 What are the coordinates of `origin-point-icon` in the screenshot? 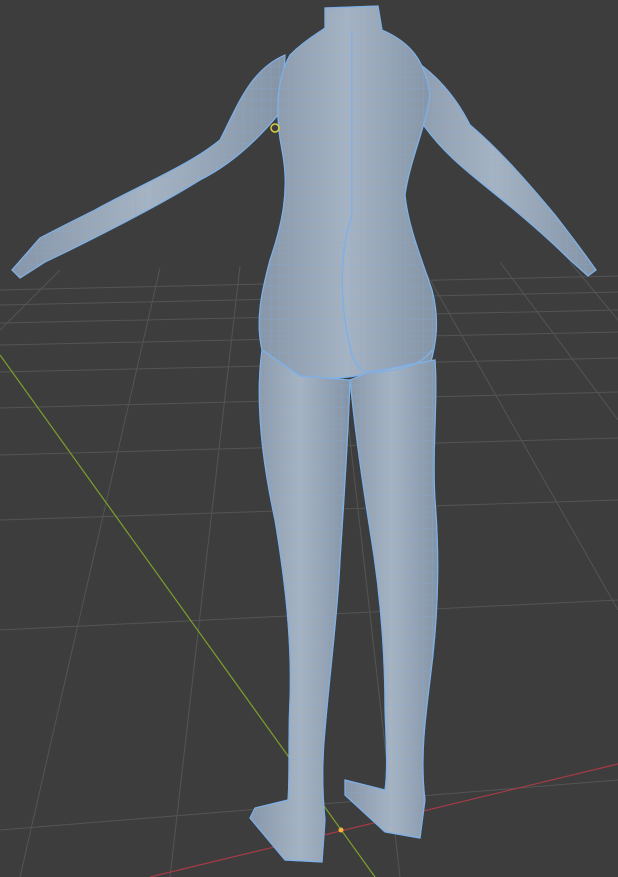 It's located at (341, 830).